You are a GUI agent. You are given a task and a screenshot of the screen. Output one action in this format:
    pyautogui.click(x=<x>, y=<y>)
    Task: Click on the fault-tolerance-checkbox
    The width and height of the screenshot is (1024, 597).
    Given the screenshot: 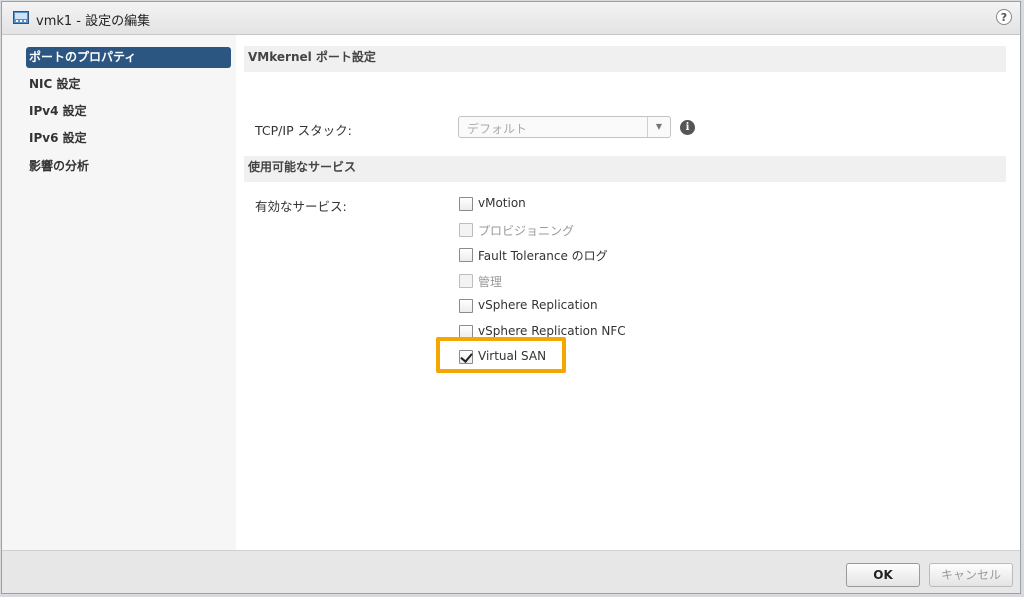 What is the action you would take?
    pyautogui.click(x=466, y=255)
    